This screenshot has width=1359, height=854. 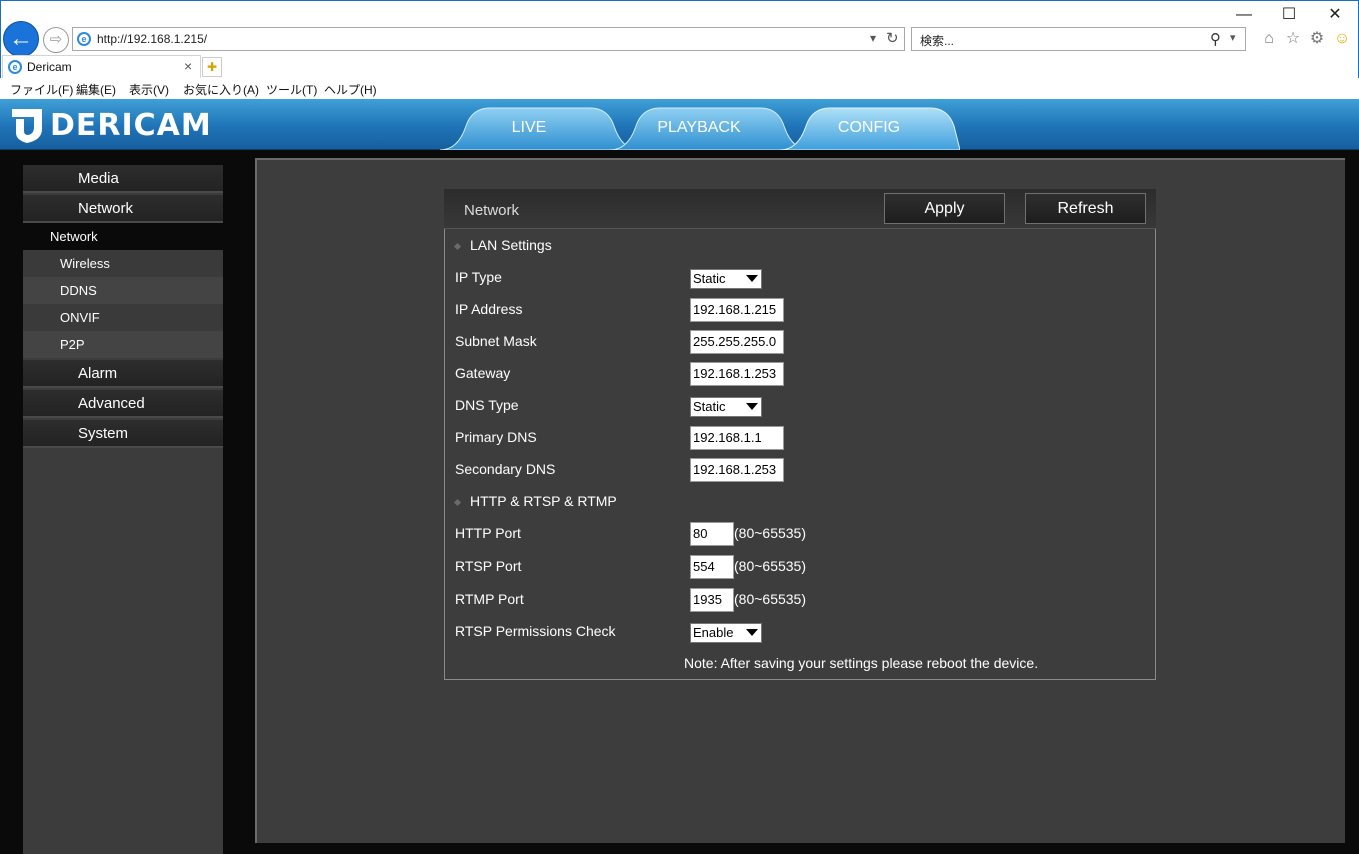 What do you see at coordinates (27, 126) in the screenshot?
I see `dericam-logo-icon` at bounding box center [27, 126].